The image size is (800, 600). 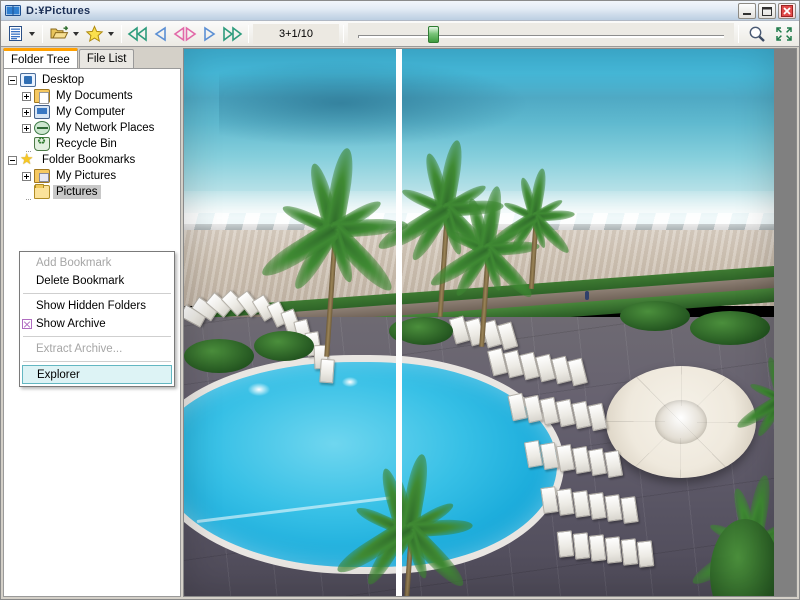 What do you see at coordinates (105, 128) in the screenshot?
I see `tree-item-label: My Network Places` at bounding box center [105, 128].